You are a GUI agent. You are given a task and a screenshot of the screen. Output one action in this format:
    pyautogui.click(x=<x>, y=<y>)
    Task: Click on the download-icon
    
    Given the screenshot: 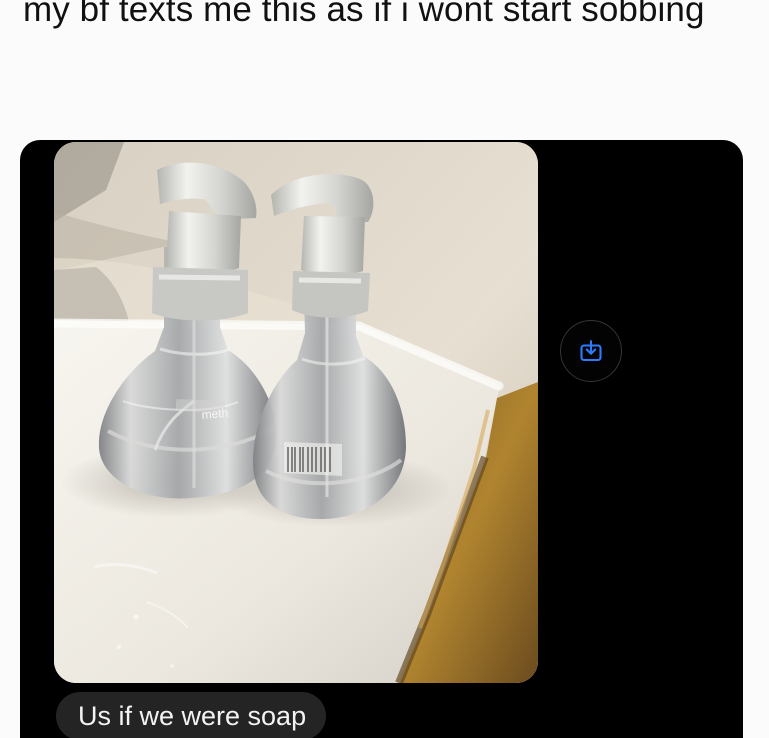 What is the action you would take?
    pyautogui.click(x=591, y=351)
    